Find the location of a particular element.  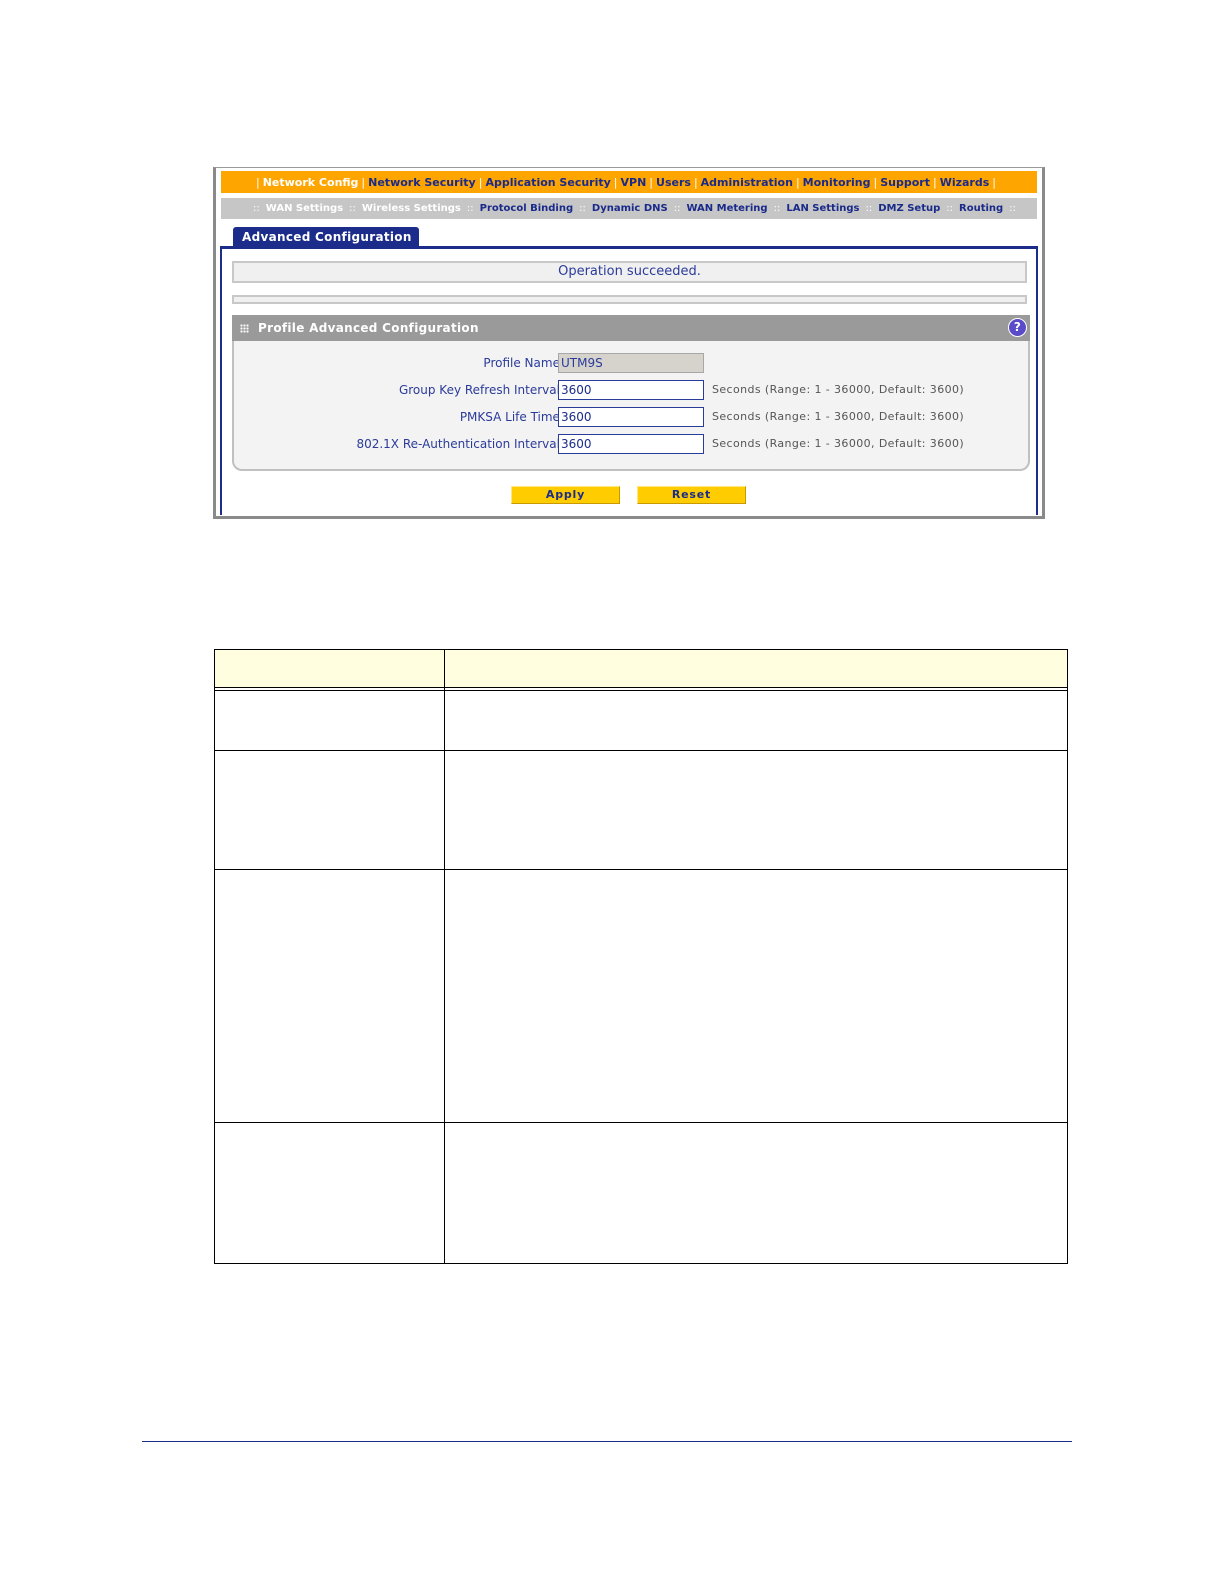

profile-name-field: UTM9S is located at coordinates (631, 363).